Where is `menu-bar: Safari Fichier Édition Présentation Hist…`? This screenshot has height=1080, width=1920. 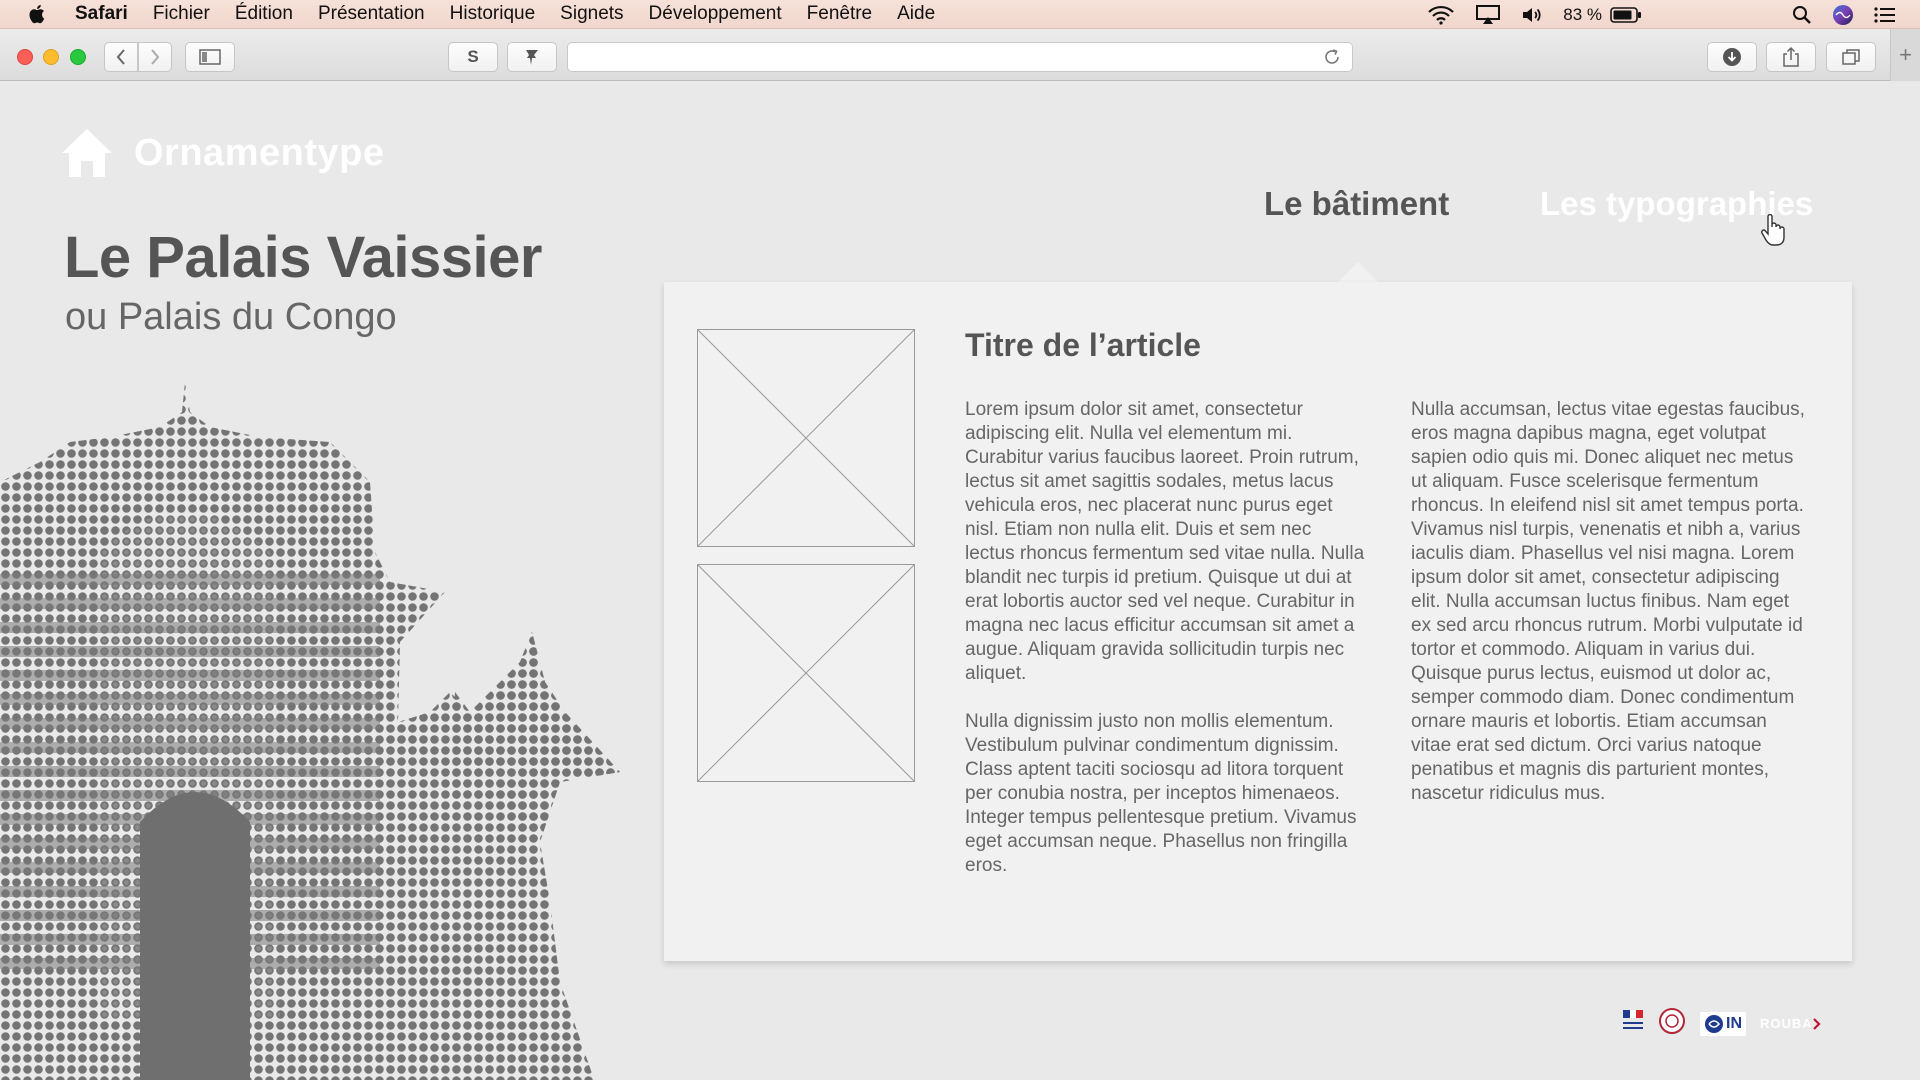 menu-bar: Safari Fichier Édition Présentation Hist… is located at coordinates (960, 14).